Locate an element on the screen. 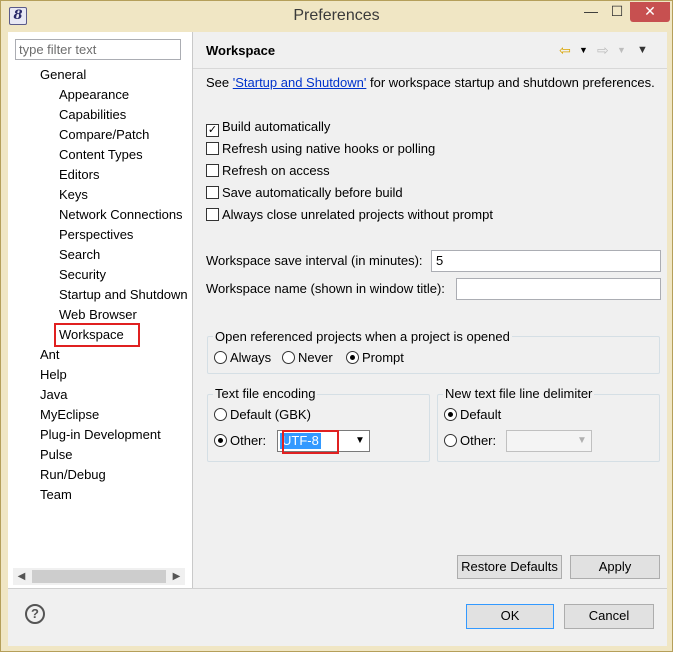 This screenshot has width=673, height=652. refresh-on-access-checkbox: Refresh on access is located at coordinates (268, 171).